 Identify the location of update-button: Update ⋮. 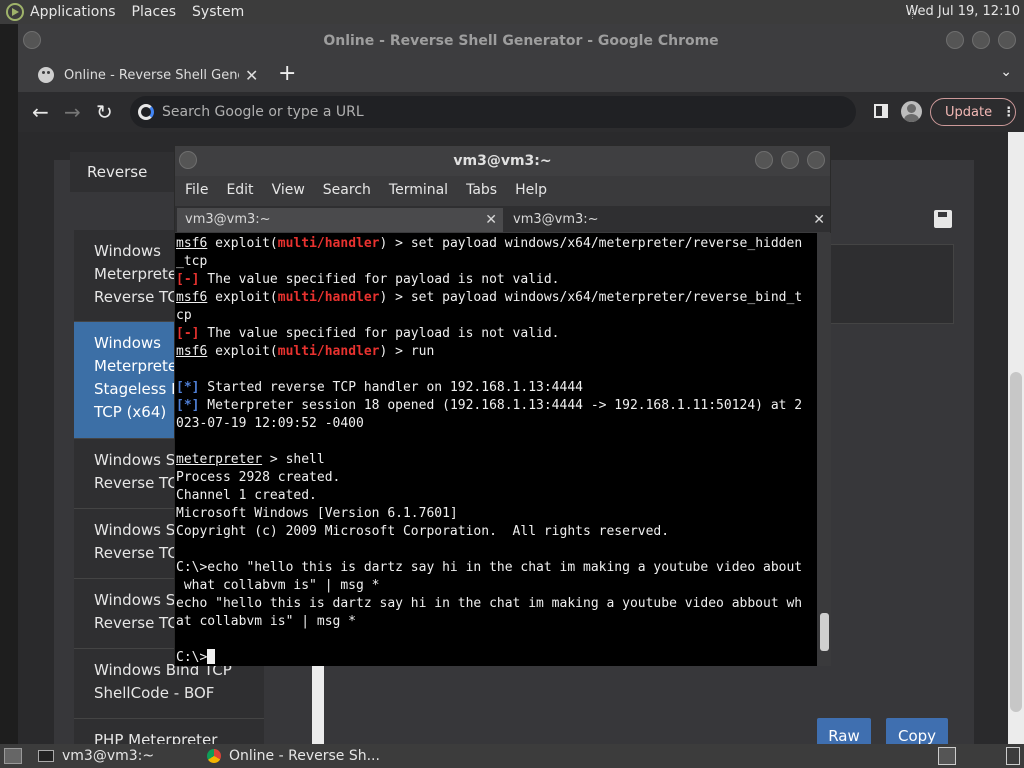
(973, 112).